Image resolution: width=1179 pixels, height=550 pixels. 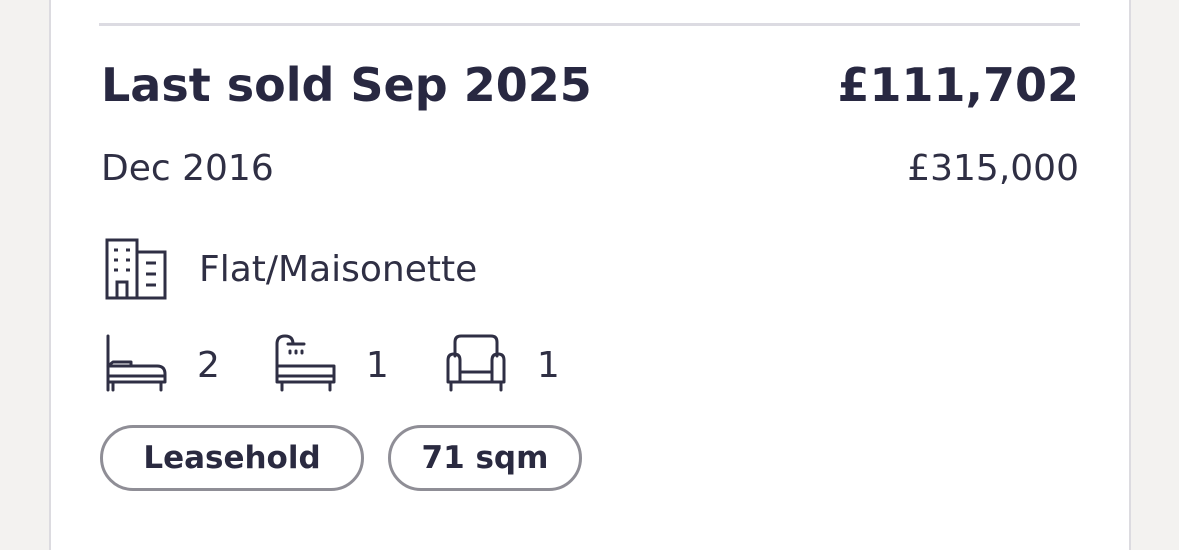 I want to click on reception-rooms-feature: 1, so click(x=502, y=365).